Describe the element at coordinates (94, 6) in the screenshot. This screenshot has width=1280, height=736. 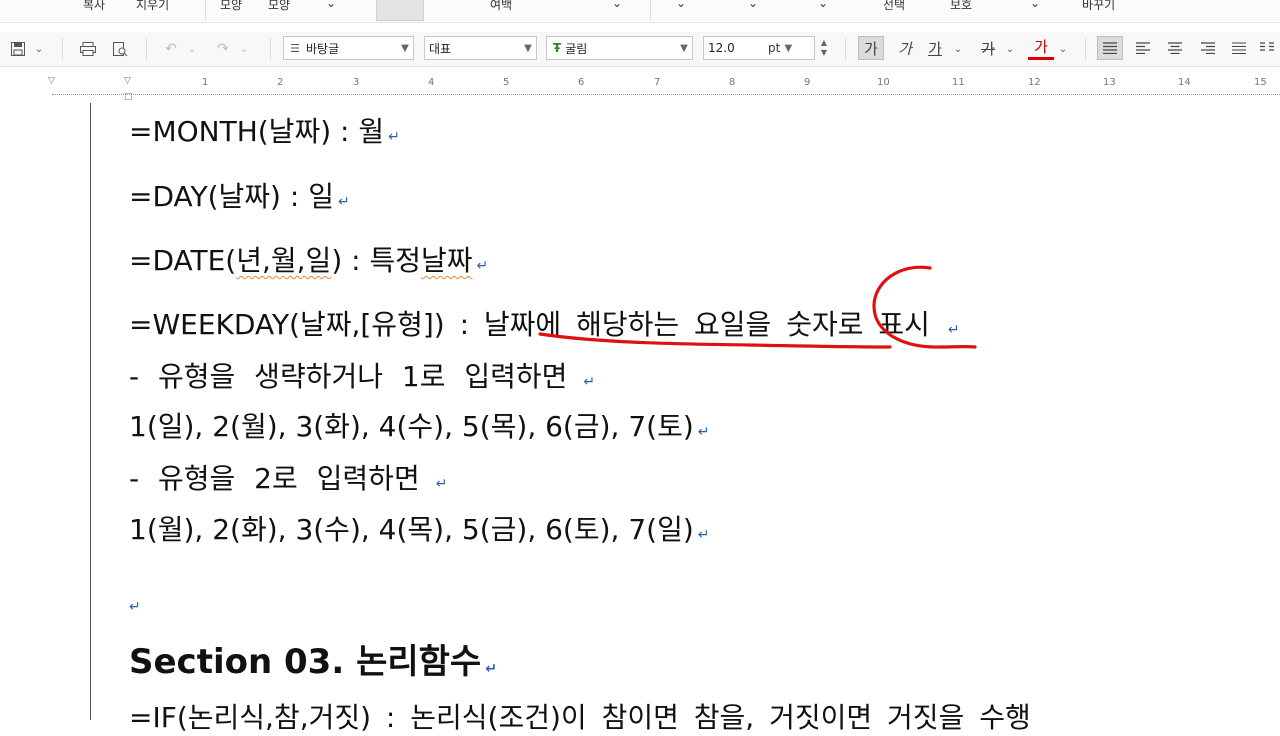
I see `ribbon-copy-label: 복사` at that location.